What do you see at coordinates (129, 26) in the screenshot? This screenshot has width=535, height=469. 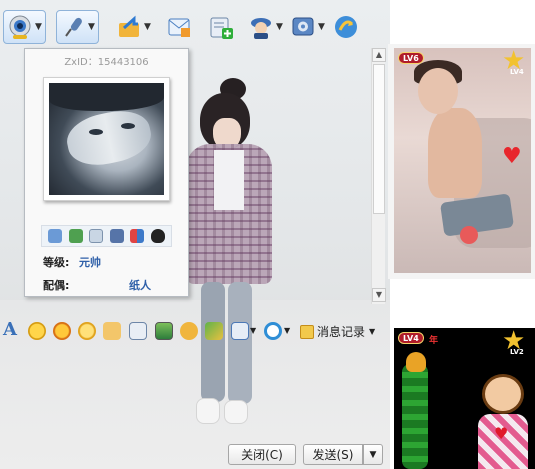 I see `send-file-icon` at bounding box center [129, 26].